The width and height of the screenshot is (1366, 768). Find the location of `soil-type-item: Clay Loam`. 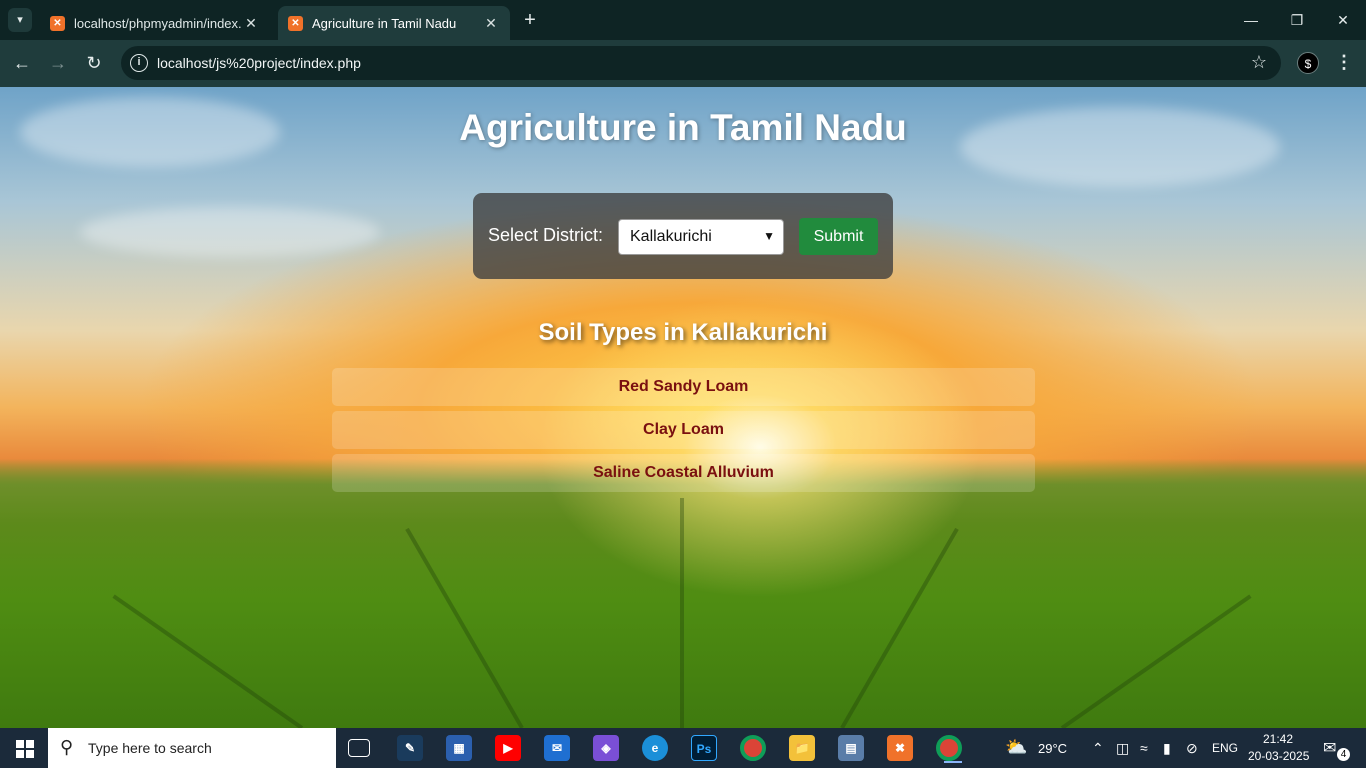

soil-type-item: Clay Loam is located at coordinates (683, 430).